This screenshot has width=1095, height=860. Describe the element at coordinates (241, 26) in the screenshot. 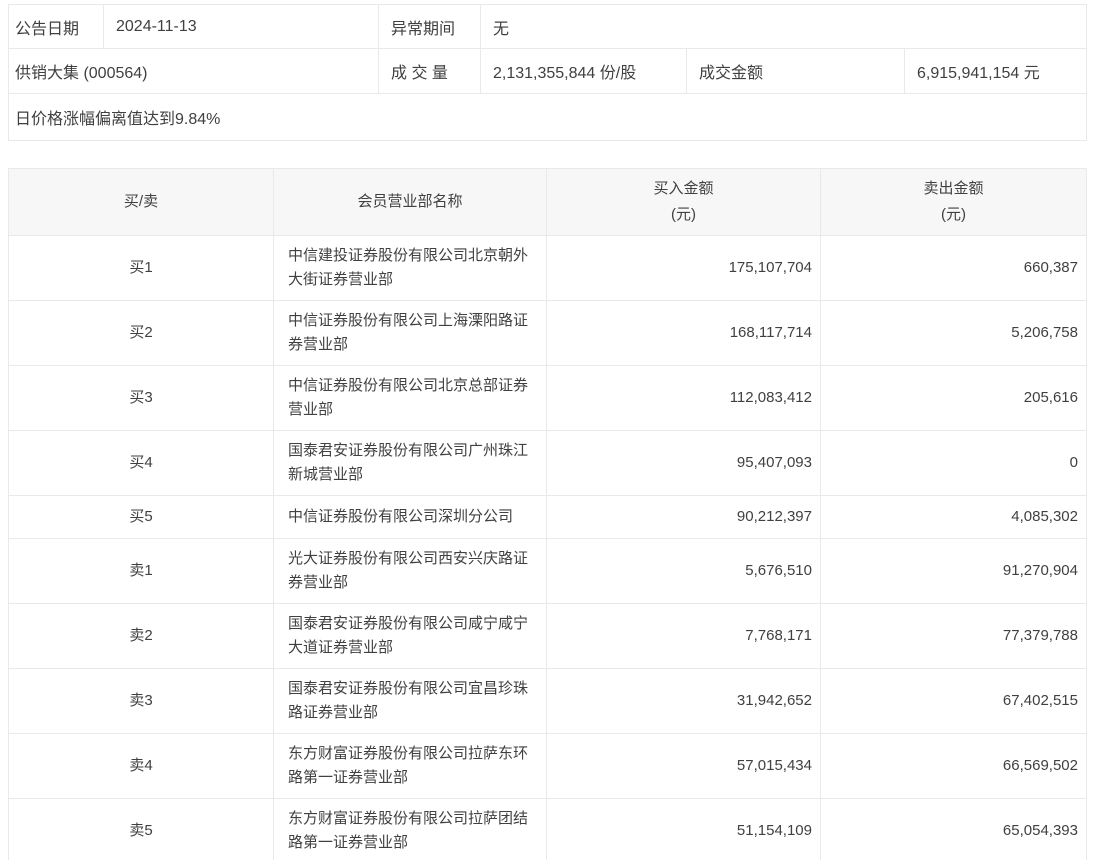

I see `announce-date-value: 2024-11-13` at that location.